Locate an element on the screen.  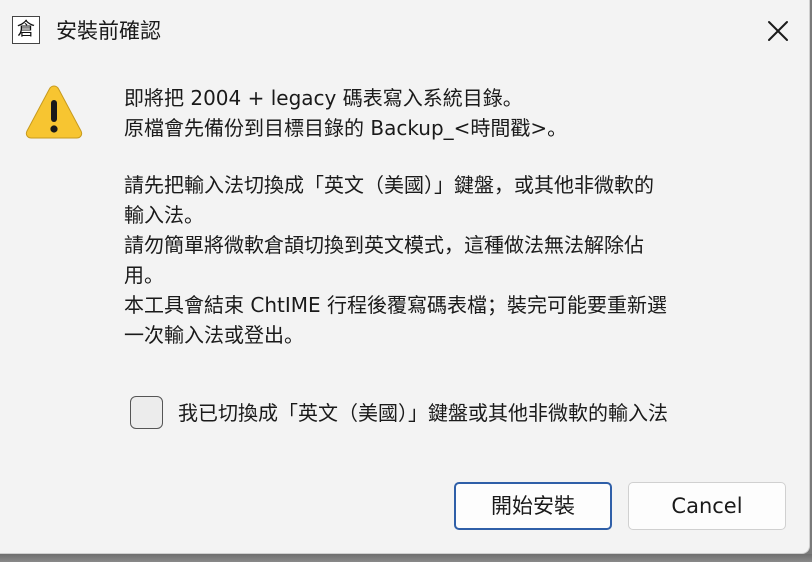
message-line: 請勿簡單將微軟倉頡切換到英文模式，這種做法無法解除佔 is located at coordinates (384, 245).